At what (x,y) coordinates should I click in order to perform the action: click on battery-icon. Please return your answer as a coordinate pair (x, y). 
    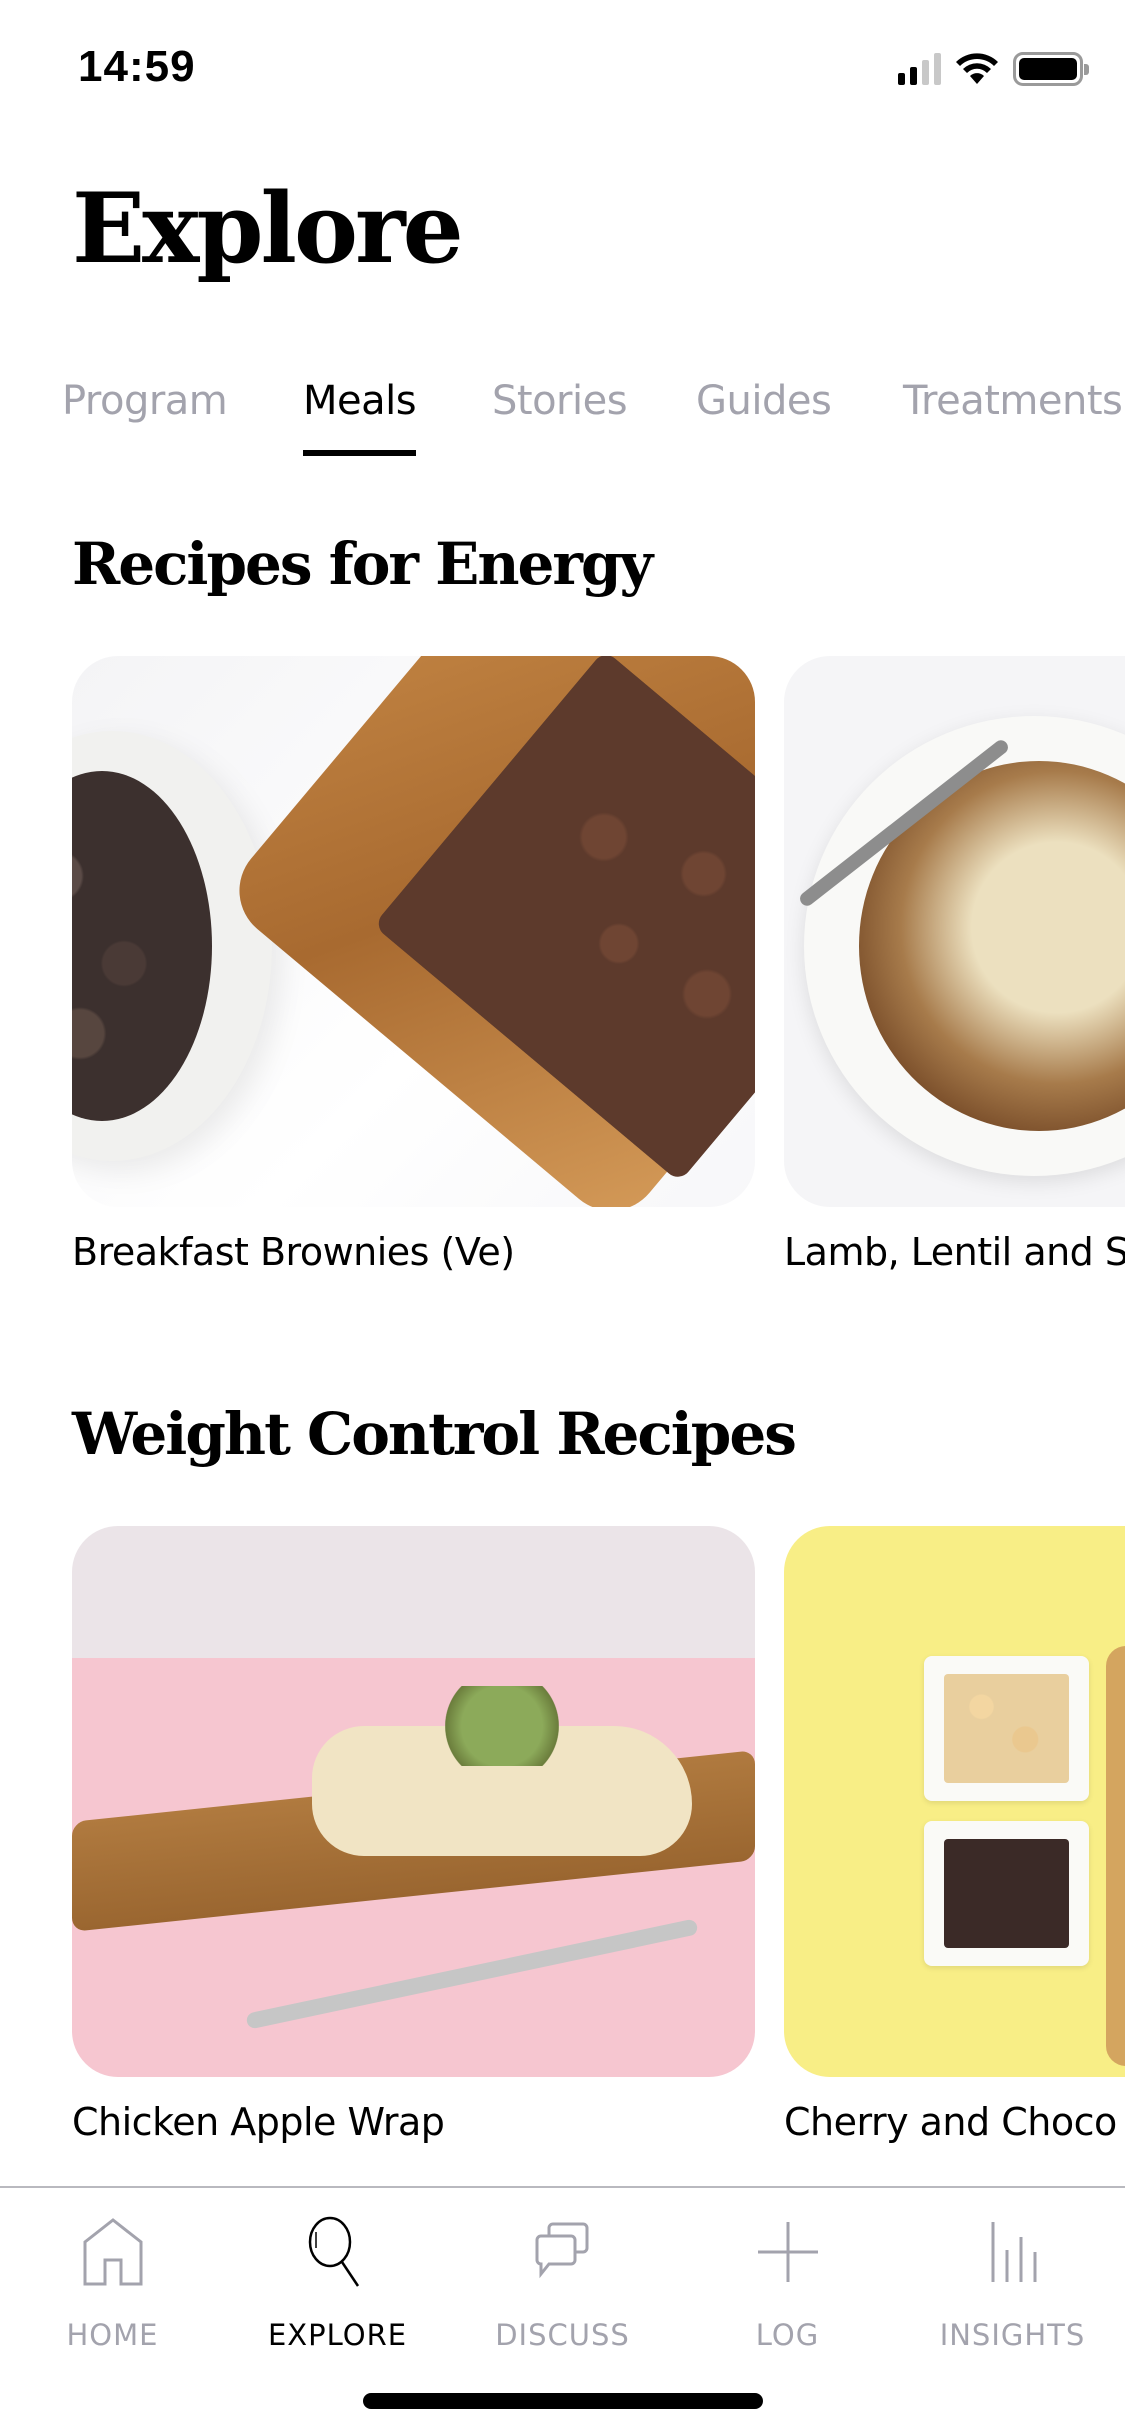
    Looking at the image, I should click on (1051, 69).